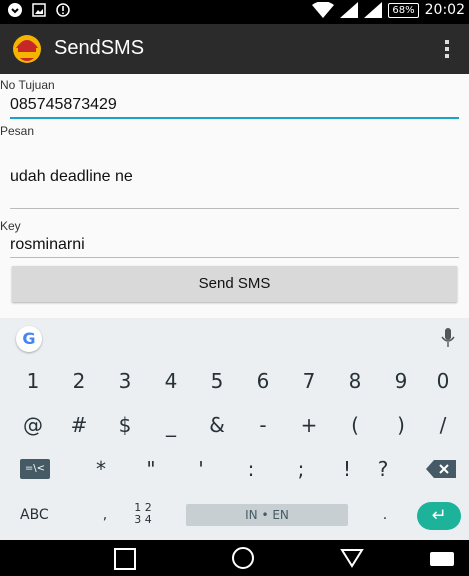  I want to click on punct-row: =\< * " ' : ; ! ?, so click(234, 469).